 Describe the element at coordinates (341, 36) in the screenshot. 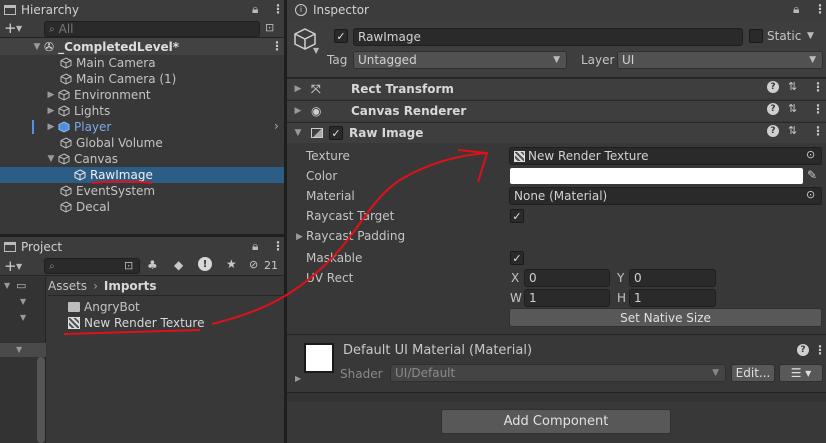

I see `active-checkbox: ✓` at that location.